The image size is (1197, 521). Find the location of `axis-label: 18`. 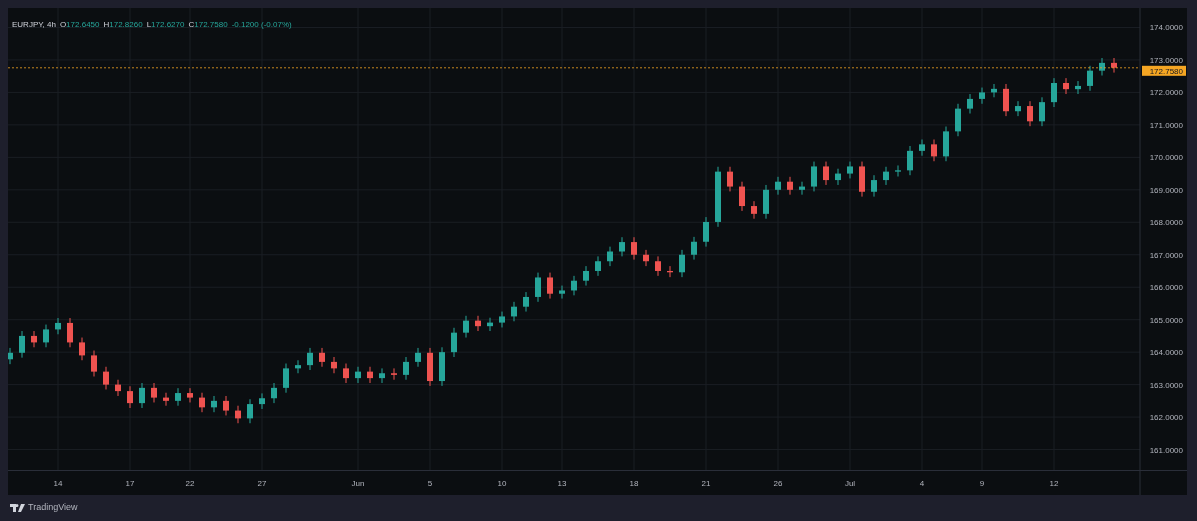

axis-label: 18 is located at coordinates (634, 483).